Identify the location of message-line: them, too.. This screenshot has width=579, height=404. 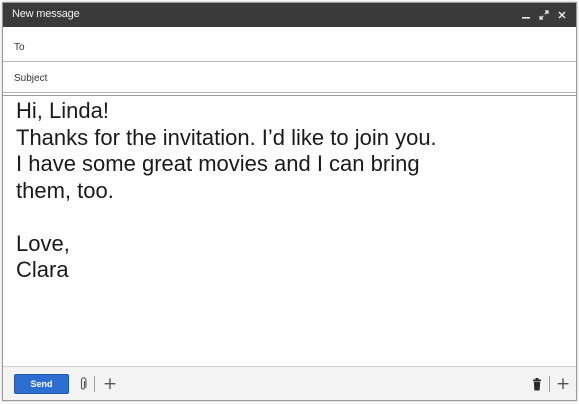
(65, 190).